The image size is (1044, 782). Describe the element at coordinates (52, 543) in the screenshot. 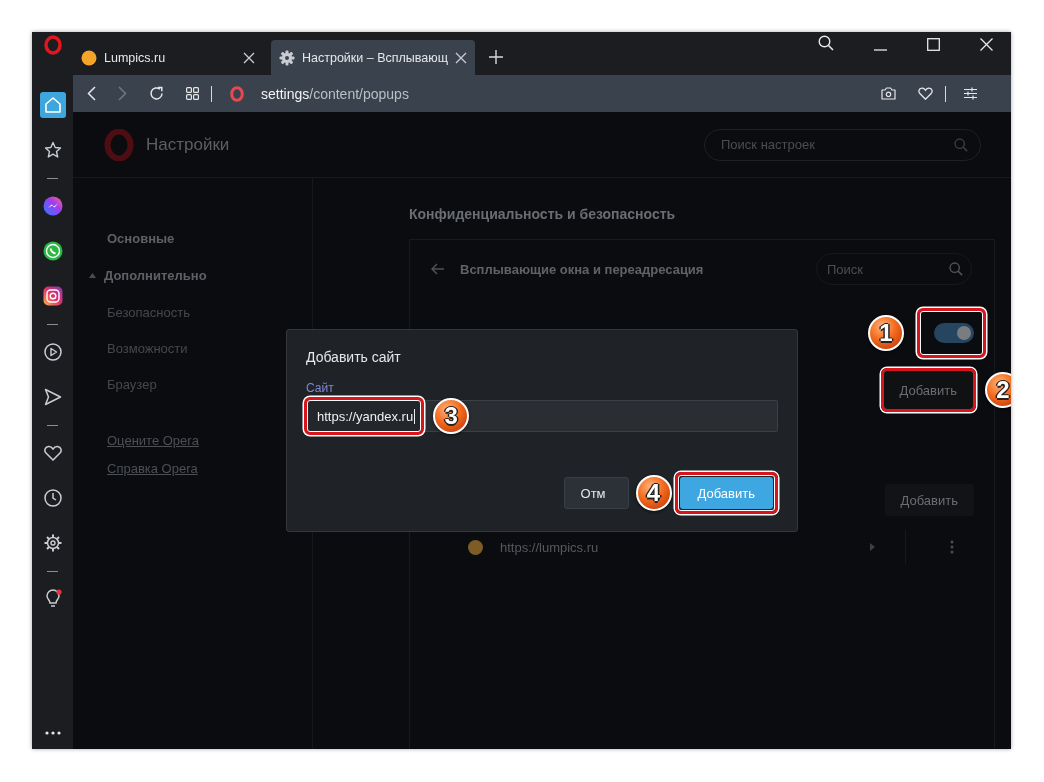

I see `settings-icon` at that location.